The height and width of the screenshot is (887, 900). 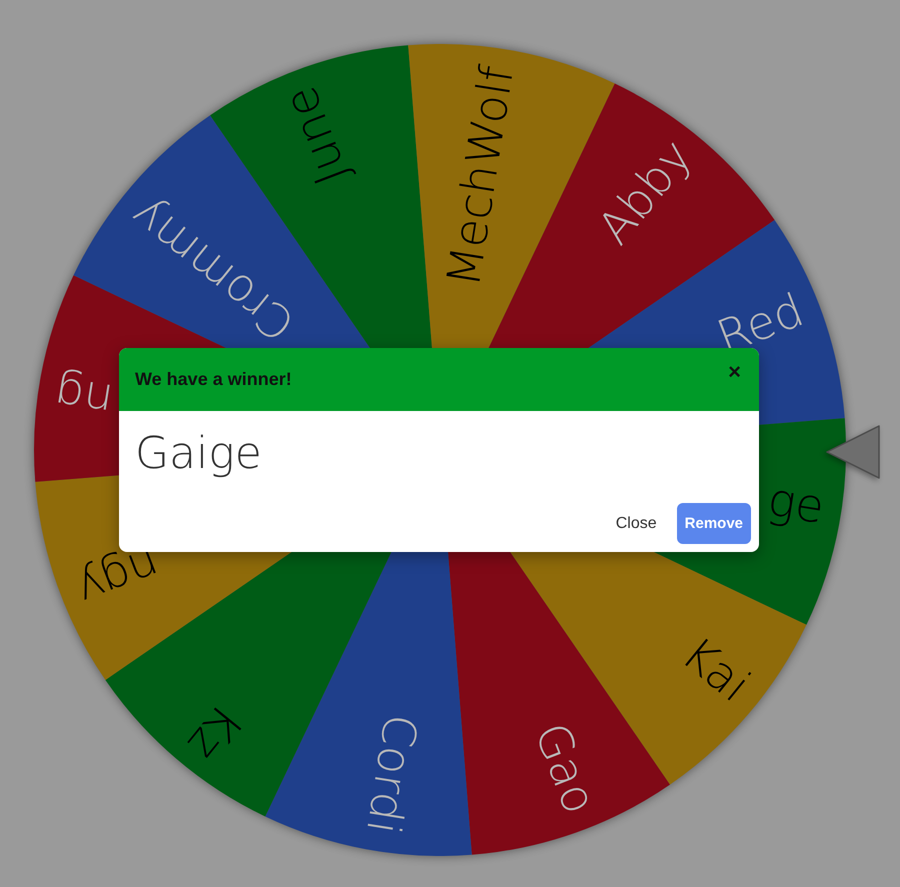 What do you see at coordinates (315, 135) in the screenshot?
I see `segment-label: June` at bounding box center [315, 135].